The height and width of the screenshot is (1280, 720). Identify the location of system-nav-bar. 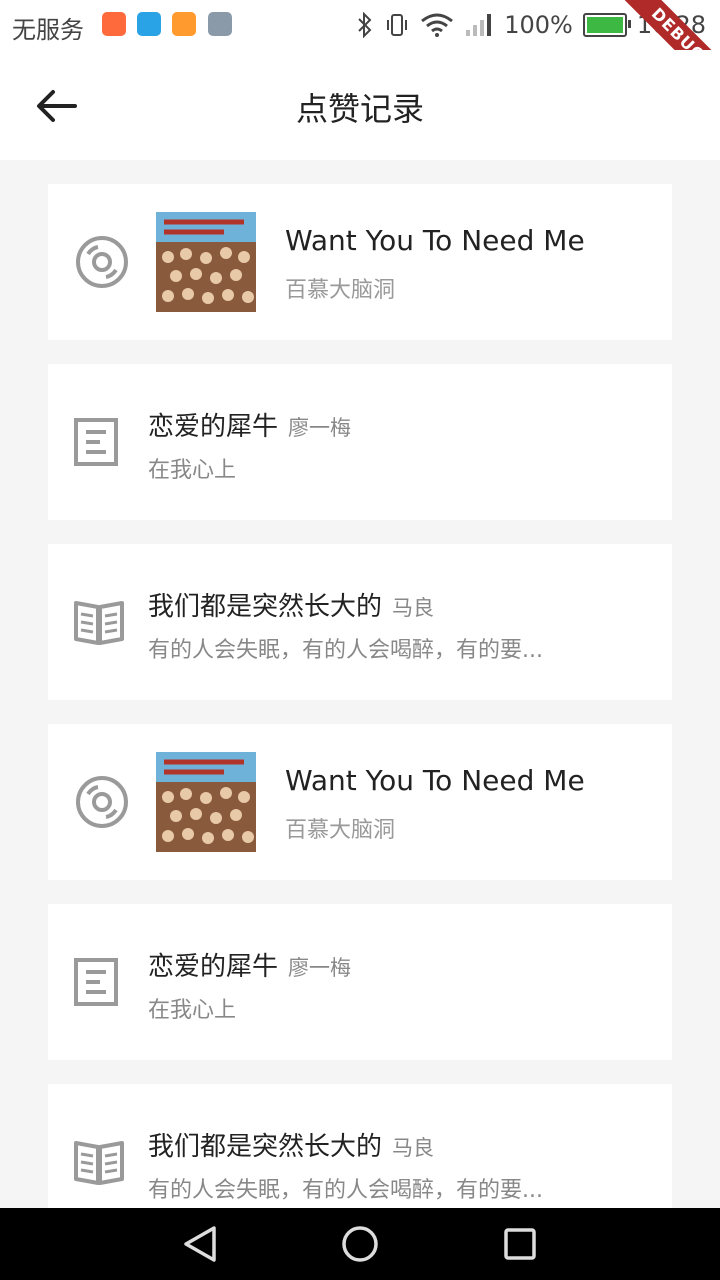
(360, 1244).